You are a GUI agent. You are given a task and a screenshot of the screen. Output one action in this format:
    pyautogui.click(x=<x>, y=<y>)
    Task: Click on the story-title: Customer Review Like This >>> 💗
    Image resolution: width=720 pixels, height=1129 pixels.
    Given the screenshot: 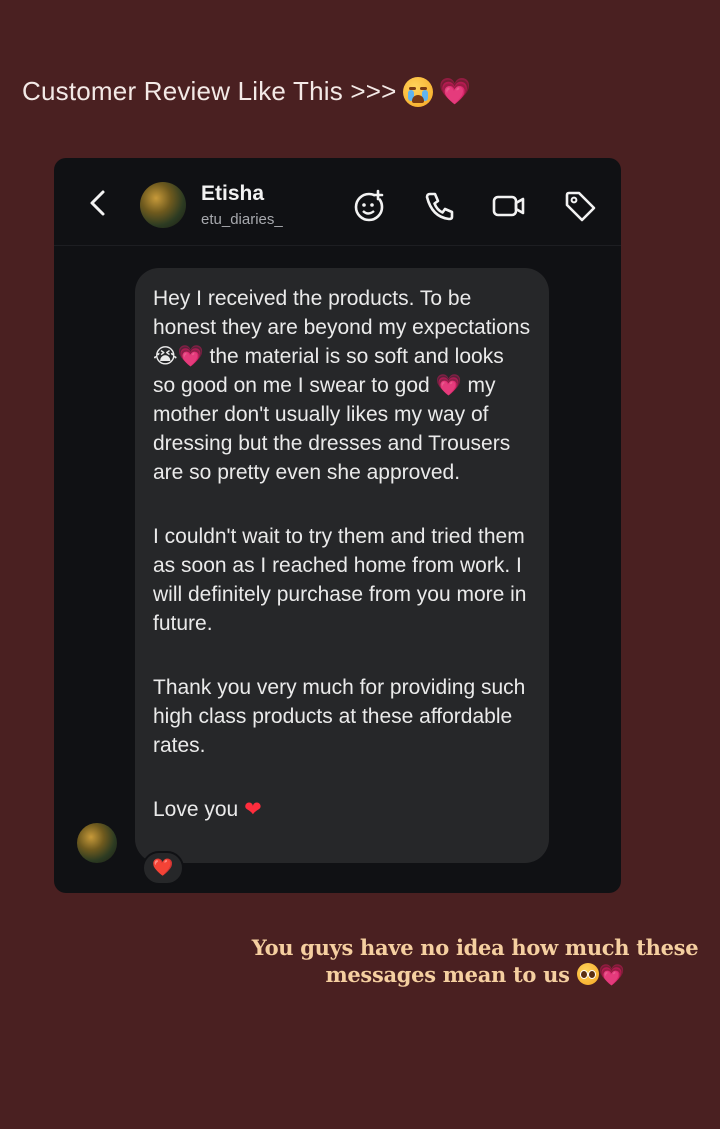 What is the action you would take?
    pyautogui.click(x=246, y=91)
    